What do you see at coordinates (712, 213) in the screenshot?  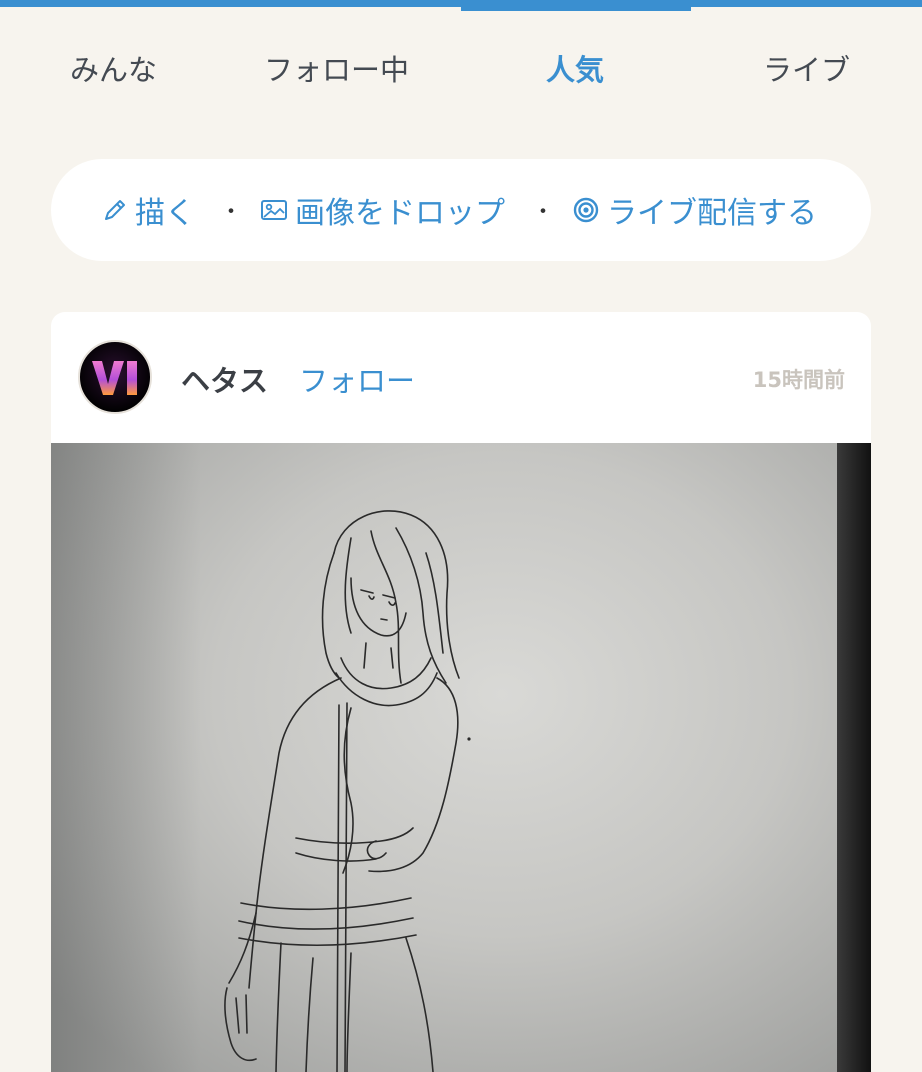 I see `live-broadcast-label: ライブ配信する` at bounding box center [712, 213].